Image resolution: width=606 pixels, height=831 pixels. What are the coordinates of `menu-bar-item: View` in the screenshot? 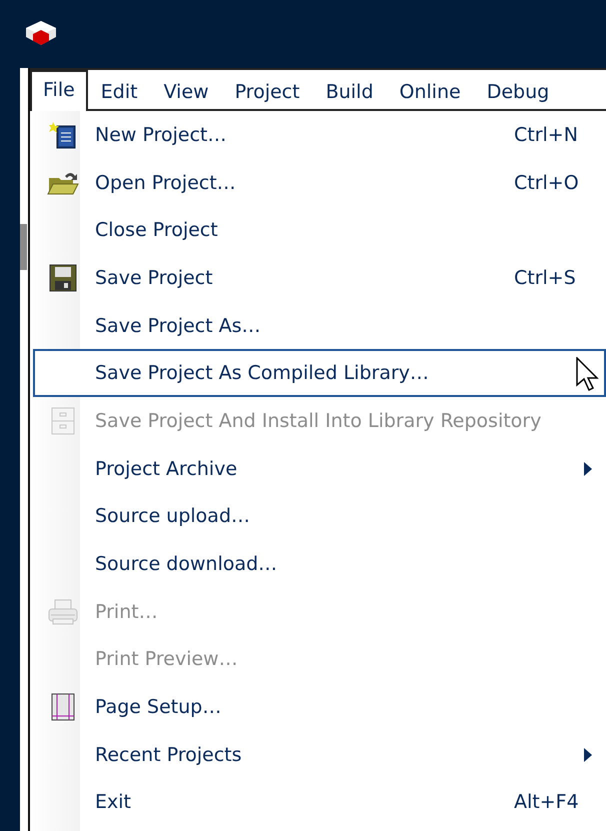 It's located at (186, 91).